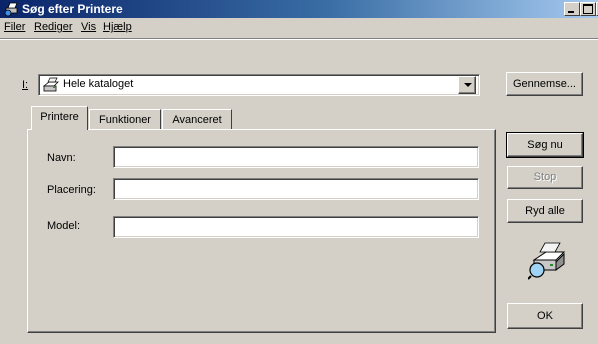 The height and width of the screenshot is (344, 598). I want to click on model-label: Model:, so click(64, 226).